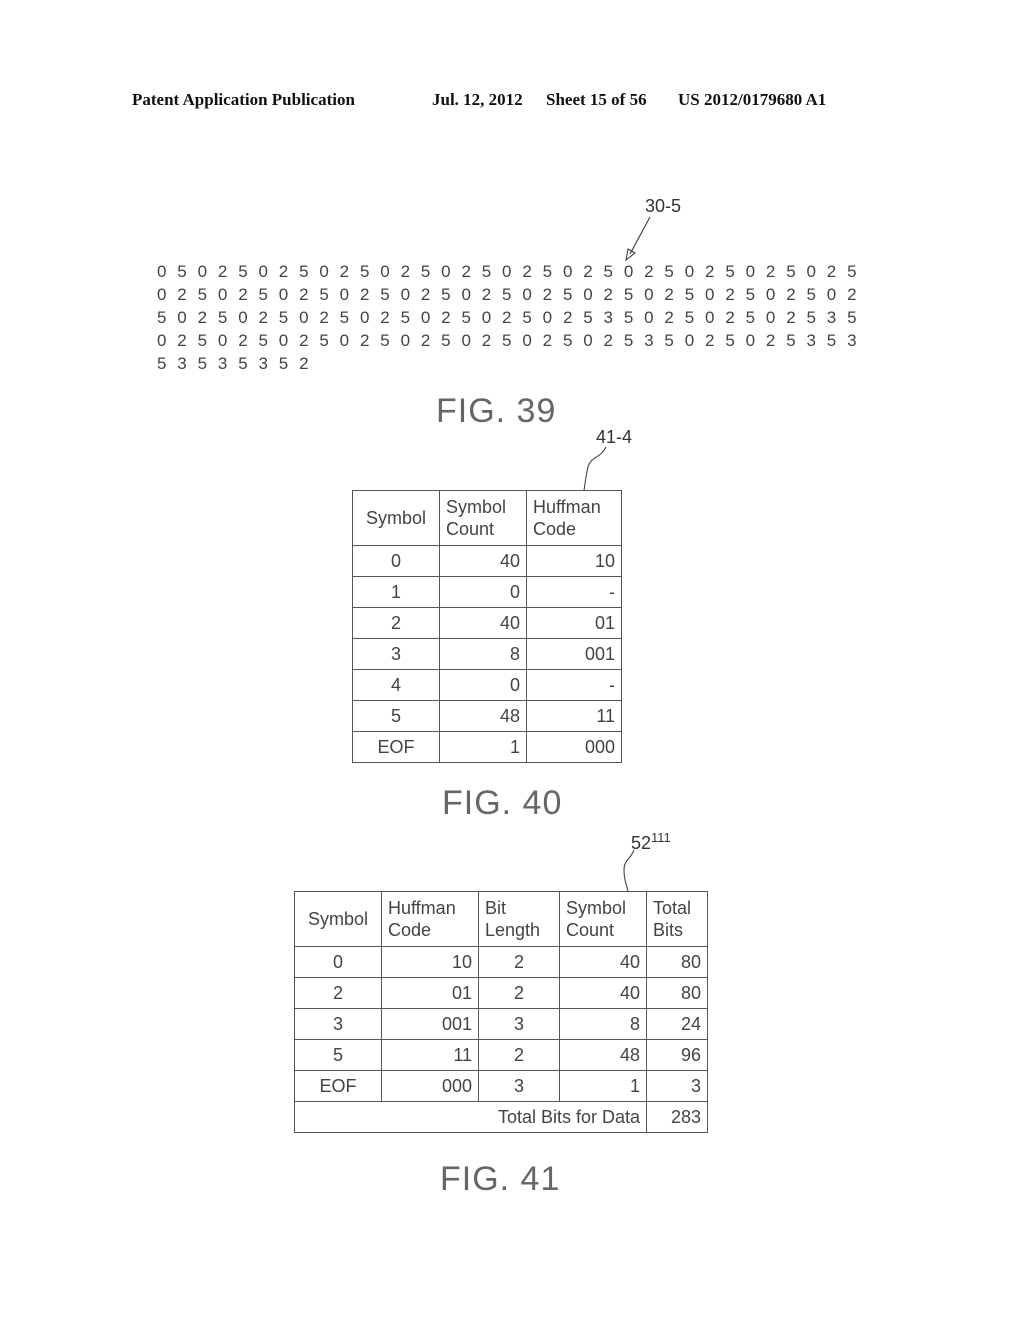 This screenshot has width=1024, height=1320. Describe the element at coordinates (396, 747) in the screenshot. I see `symbol-cell: EOF` at that location.